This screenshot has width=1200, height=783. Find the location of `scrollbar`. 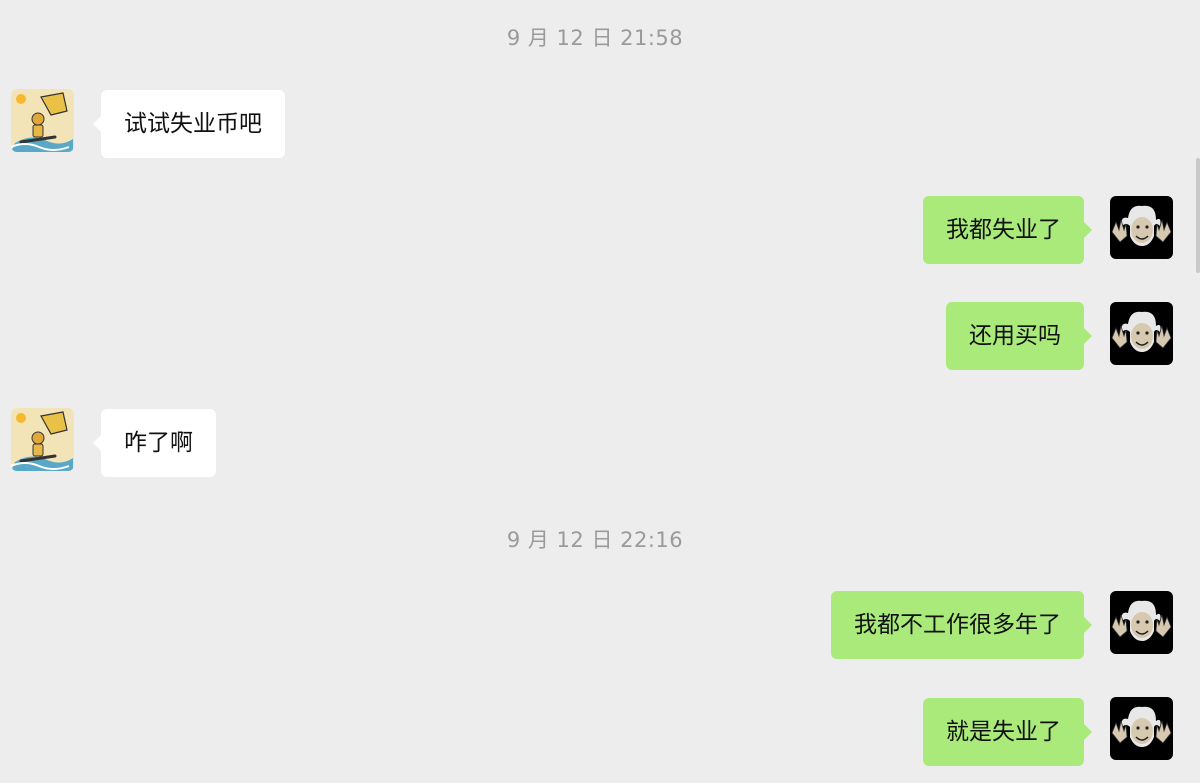

scrollbar is located at coordinates (1198, 215).